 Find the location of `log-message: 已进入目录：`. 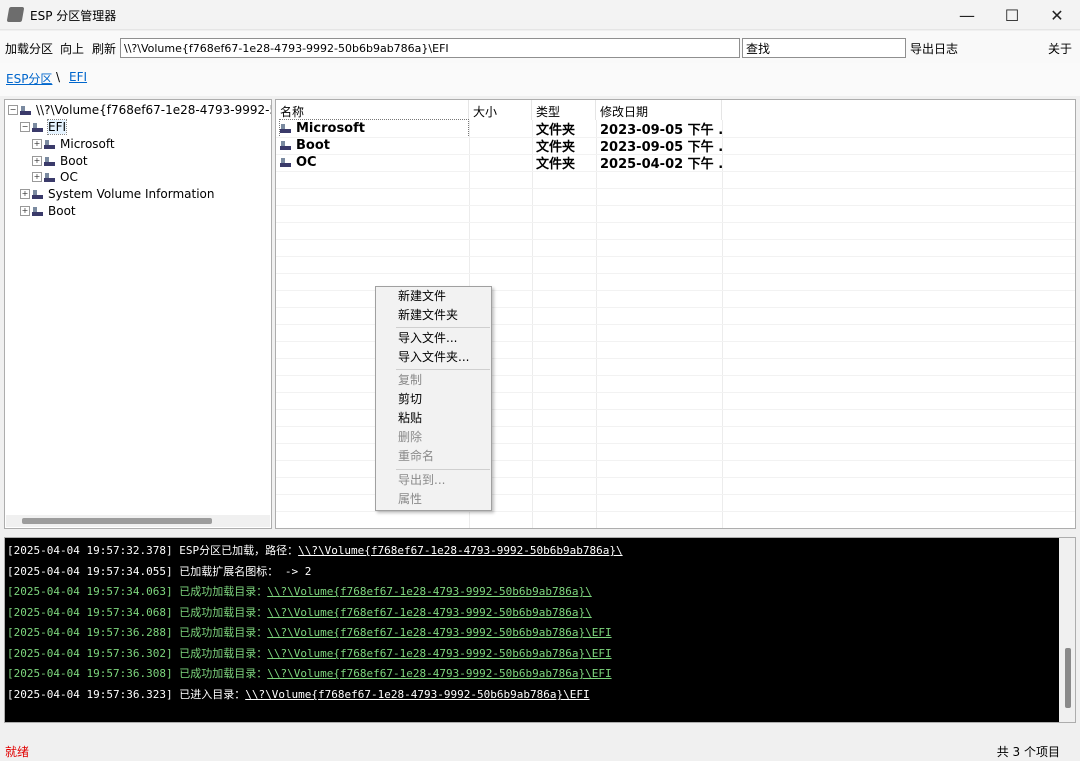

log-message: 已进入目录： is located at coordinates (209, 694).